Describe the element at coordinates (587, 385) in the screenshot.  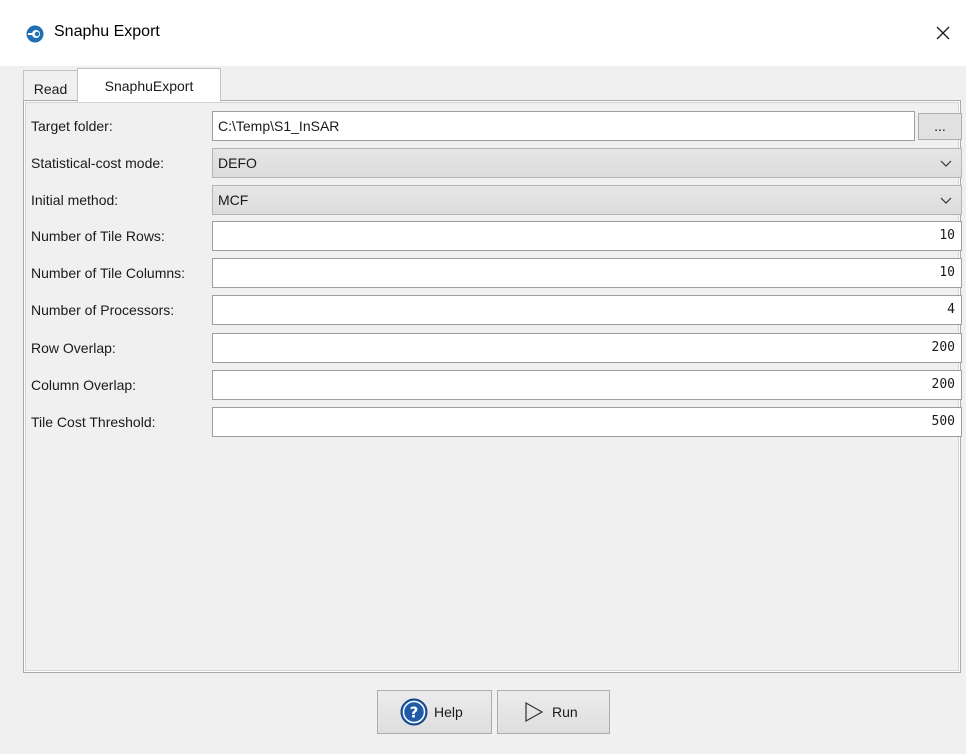
I see `column-overlap-input: 200` at that location.